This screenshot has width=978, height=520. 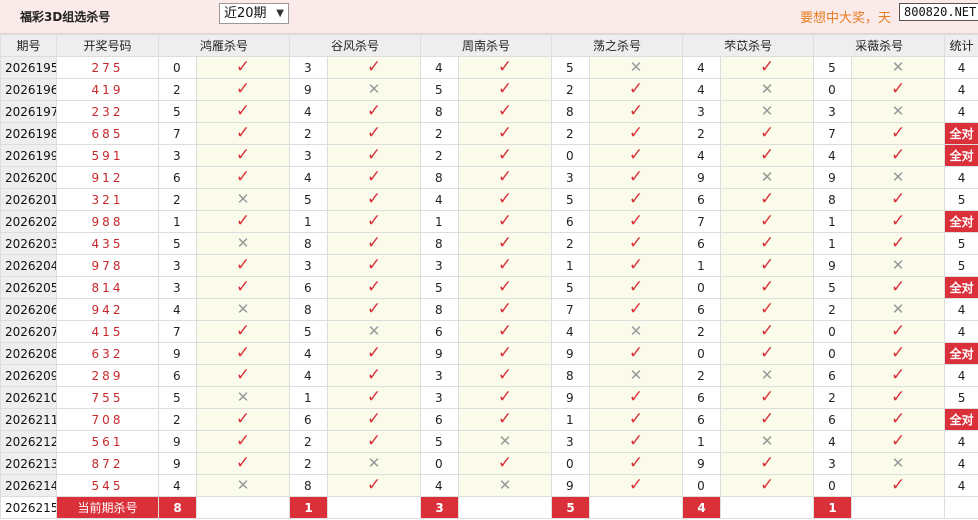 What do you see at coordinates (961, 265) in the screenshot?
I see `count-cell: 5` at bounding box center [961, 265].